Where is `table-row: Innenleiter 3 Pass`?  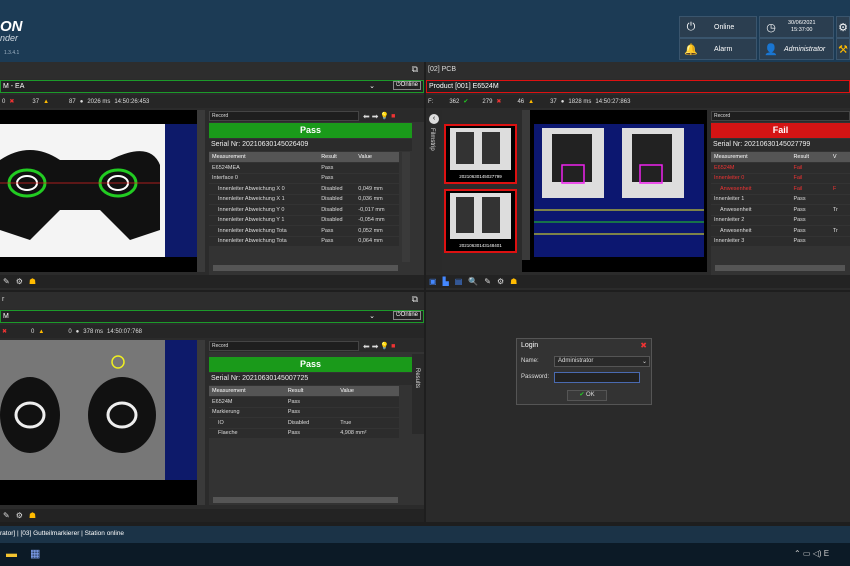 table-row: Innenleiter 3 Pass is located at coordinates (780, 241).